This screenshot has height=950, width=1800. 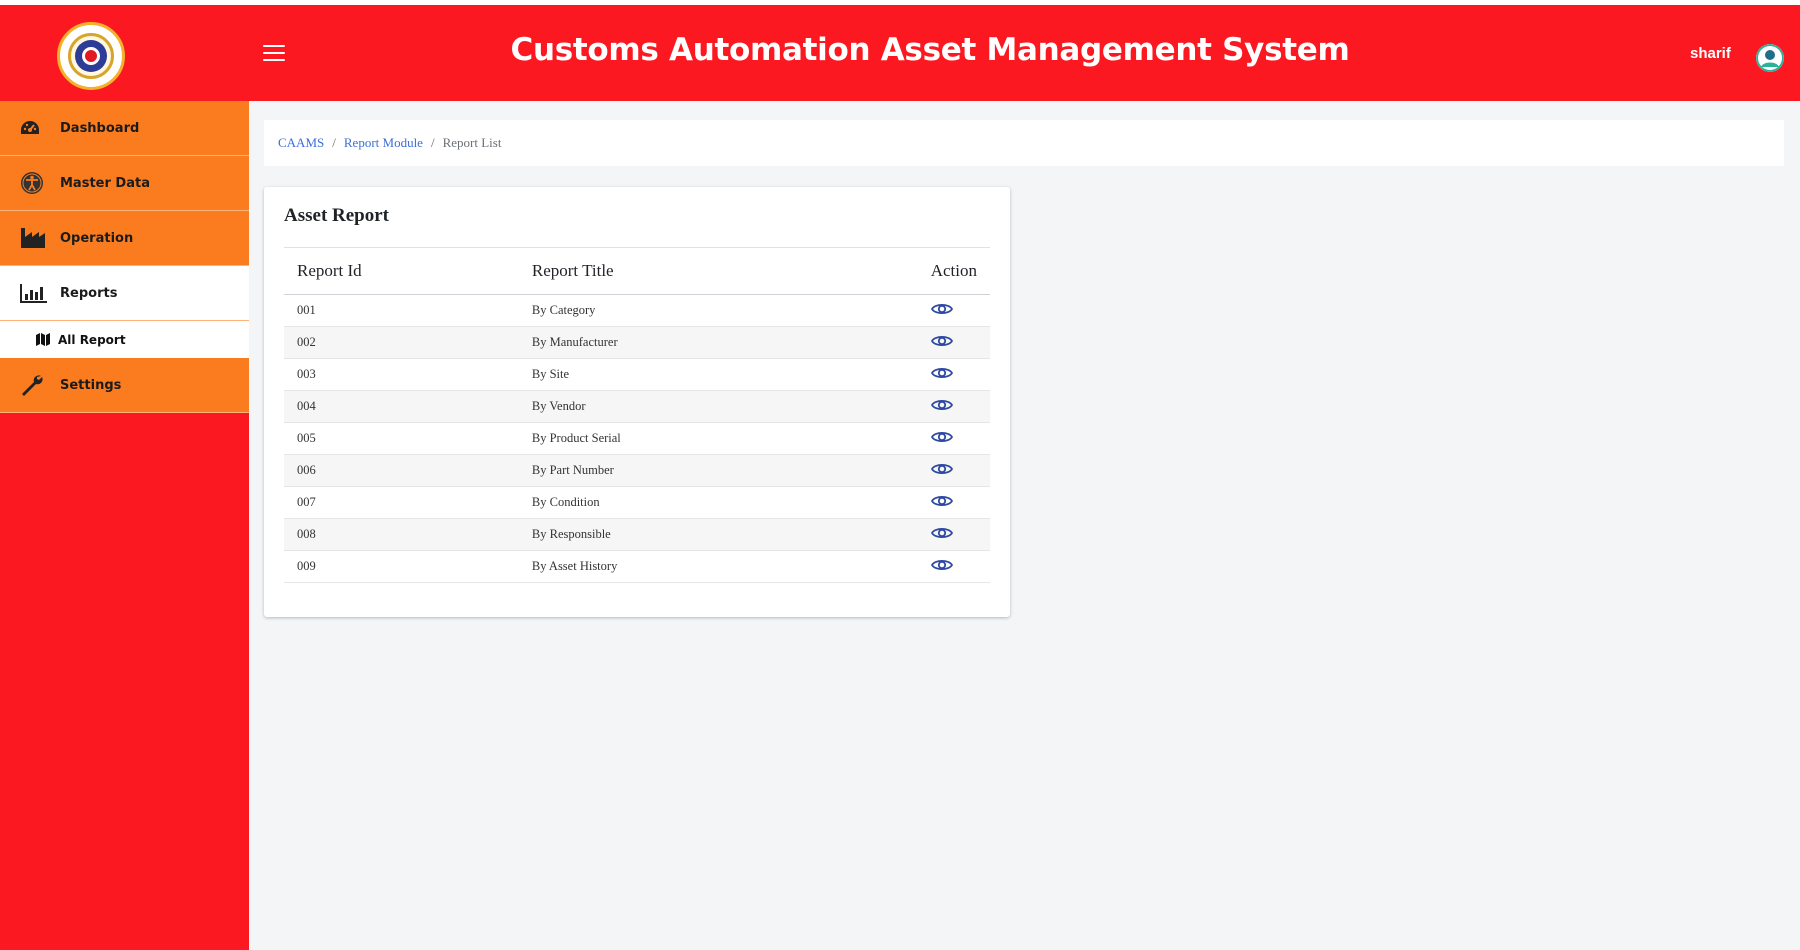 What do you see at coordinates (1710, 53) in the screenshot?
I see `user-name: sharif` at bounding box center [1710, 53].